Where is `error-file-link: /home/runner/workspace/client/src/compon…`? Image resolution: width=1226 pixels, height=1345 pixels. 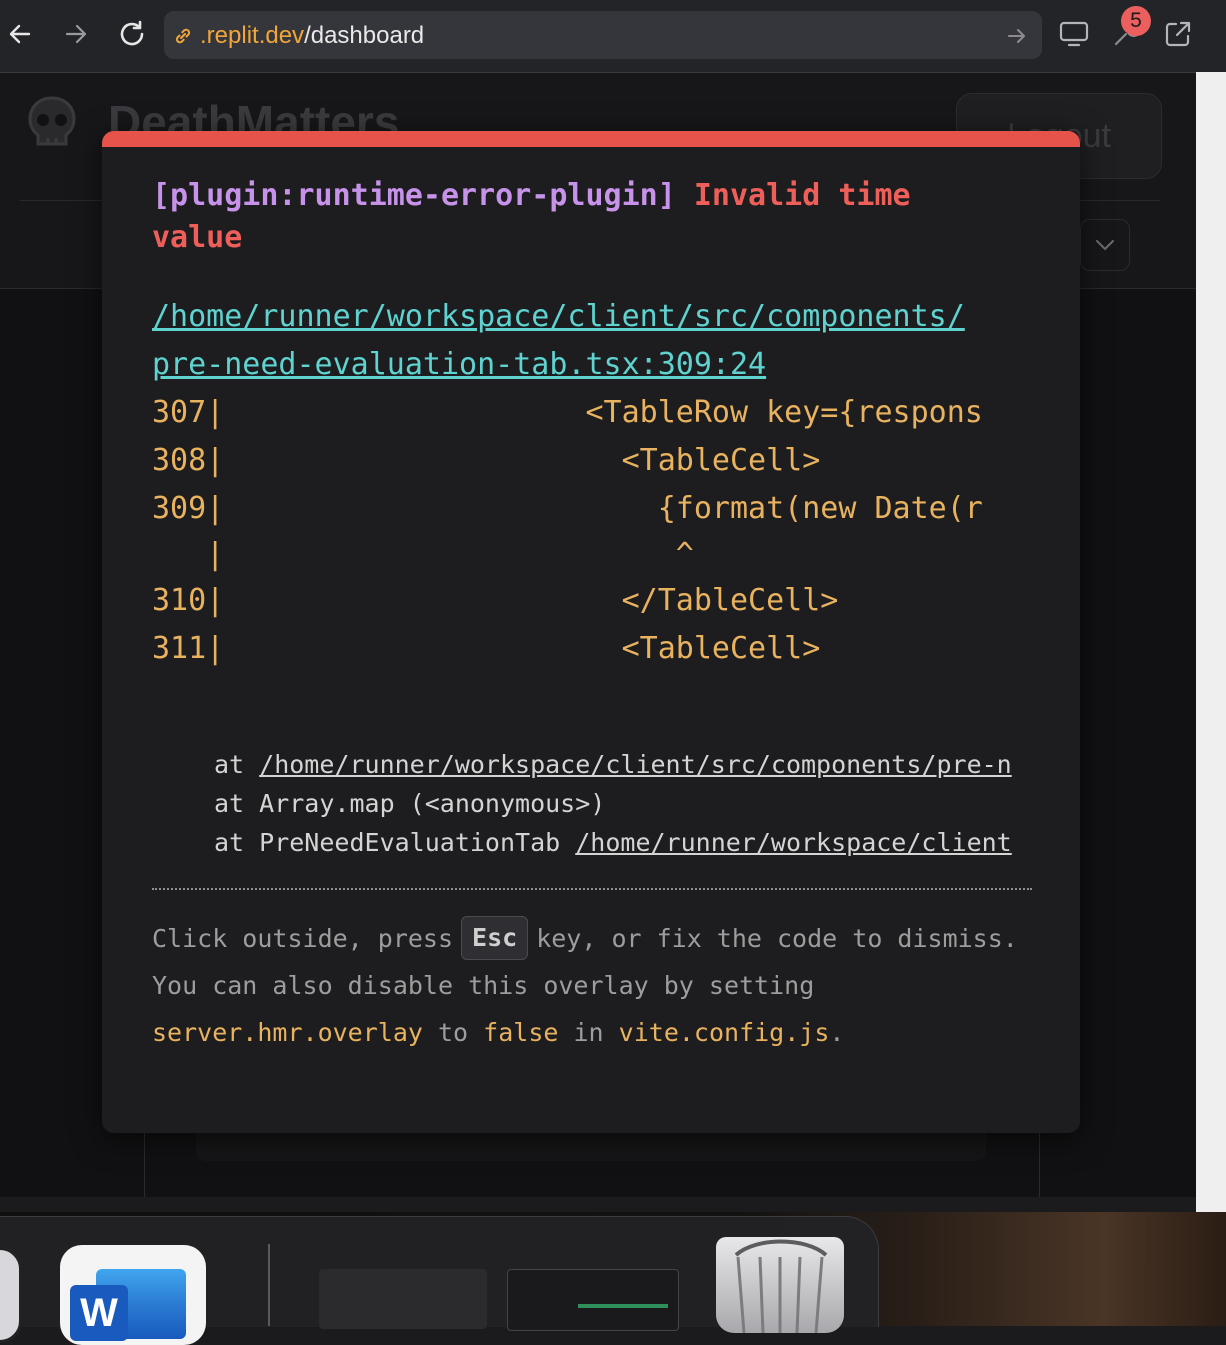 error-file-link: /home/runner/workspace/client/src/compon… is located at coordinates (592, 341).